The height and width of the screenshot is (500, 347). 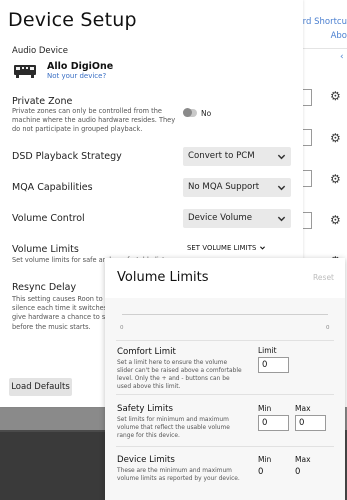 What do you see at coordinates (265, 408) in the screenshot?
I see `safety-min-label: Min` at bounding box center [265, 408].